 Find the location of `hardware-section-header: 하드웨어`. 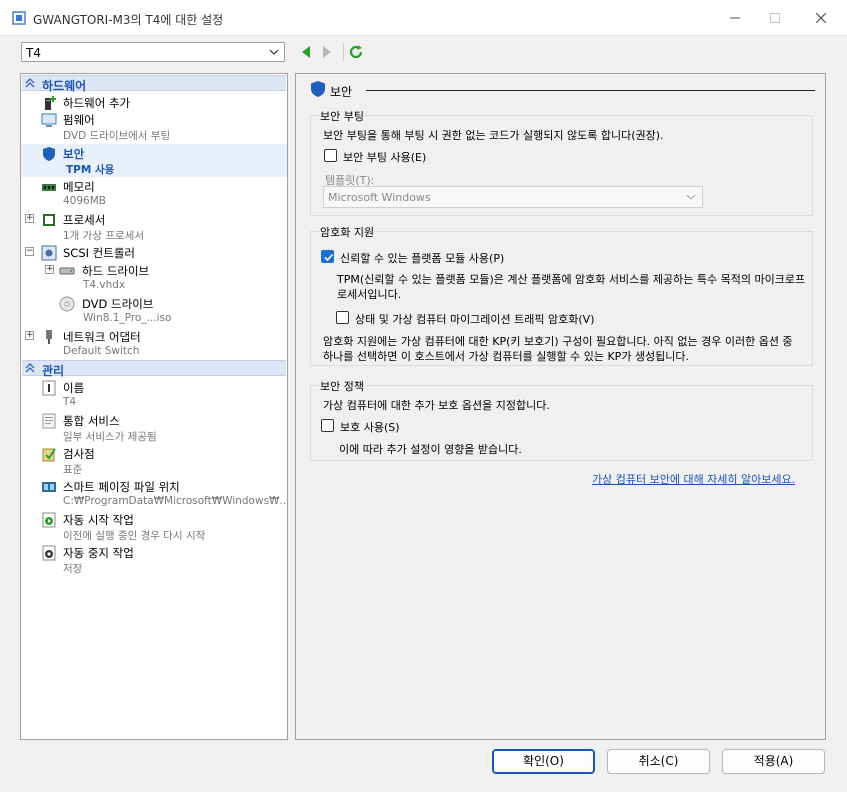

hardware-section-header: 하드웨어 is located at coordinates (154, 84).